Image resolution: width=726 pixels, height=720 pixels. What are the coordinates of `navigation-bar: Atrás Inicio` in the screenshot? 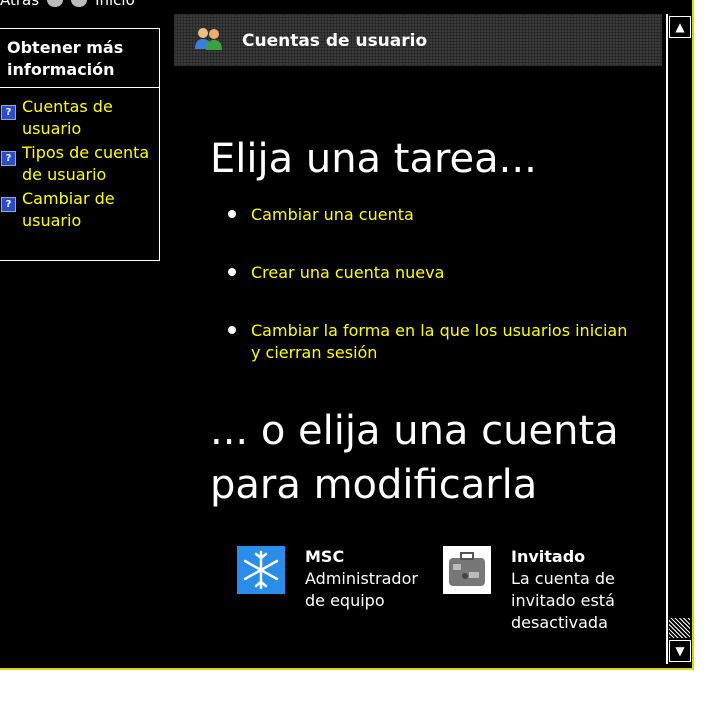 It's located at (67, 4).